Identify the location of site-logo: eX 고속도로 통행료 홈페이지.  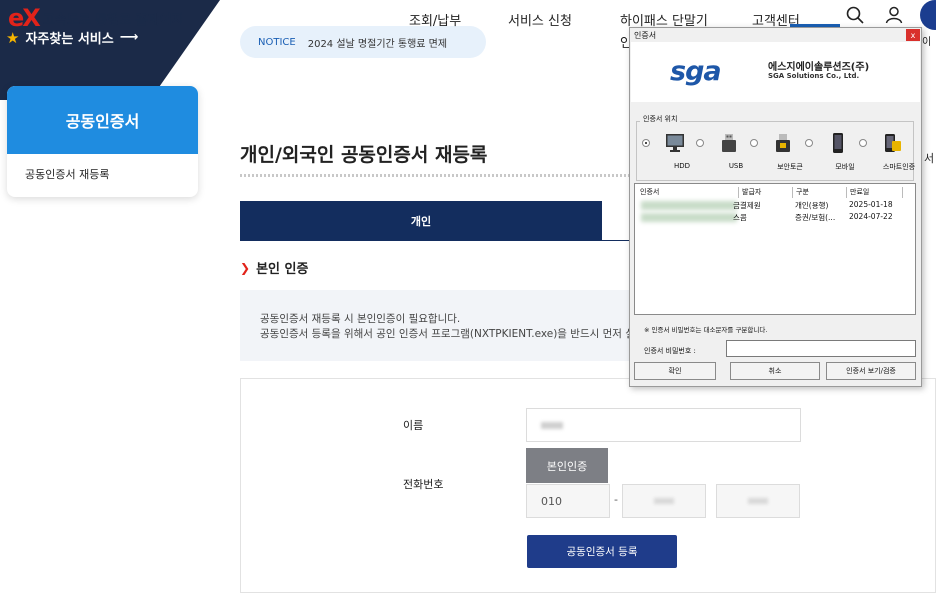
(96, 18).